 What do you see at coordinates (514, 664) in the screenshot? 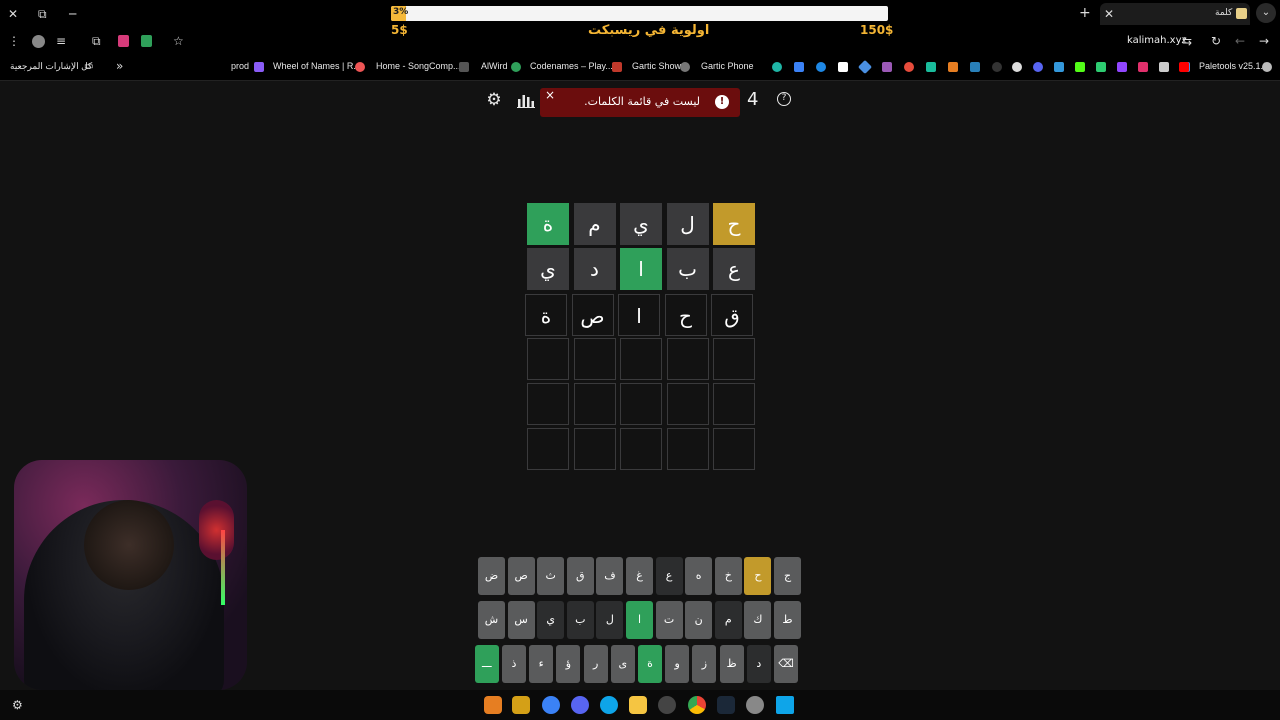
I see `keyboard-key: ذ` at bounding box center [514, 664].